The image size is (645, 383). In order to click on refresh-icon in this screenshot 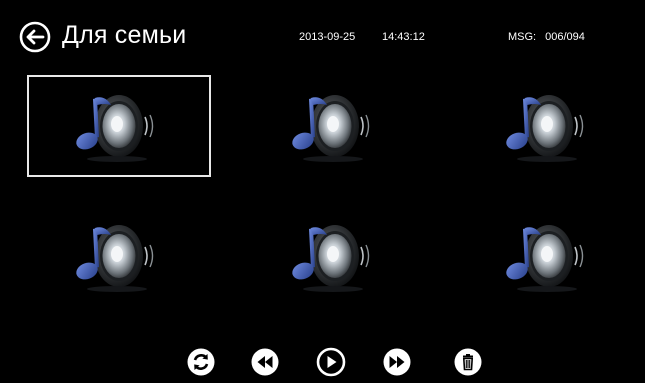, I will do `click(201, 362)`.